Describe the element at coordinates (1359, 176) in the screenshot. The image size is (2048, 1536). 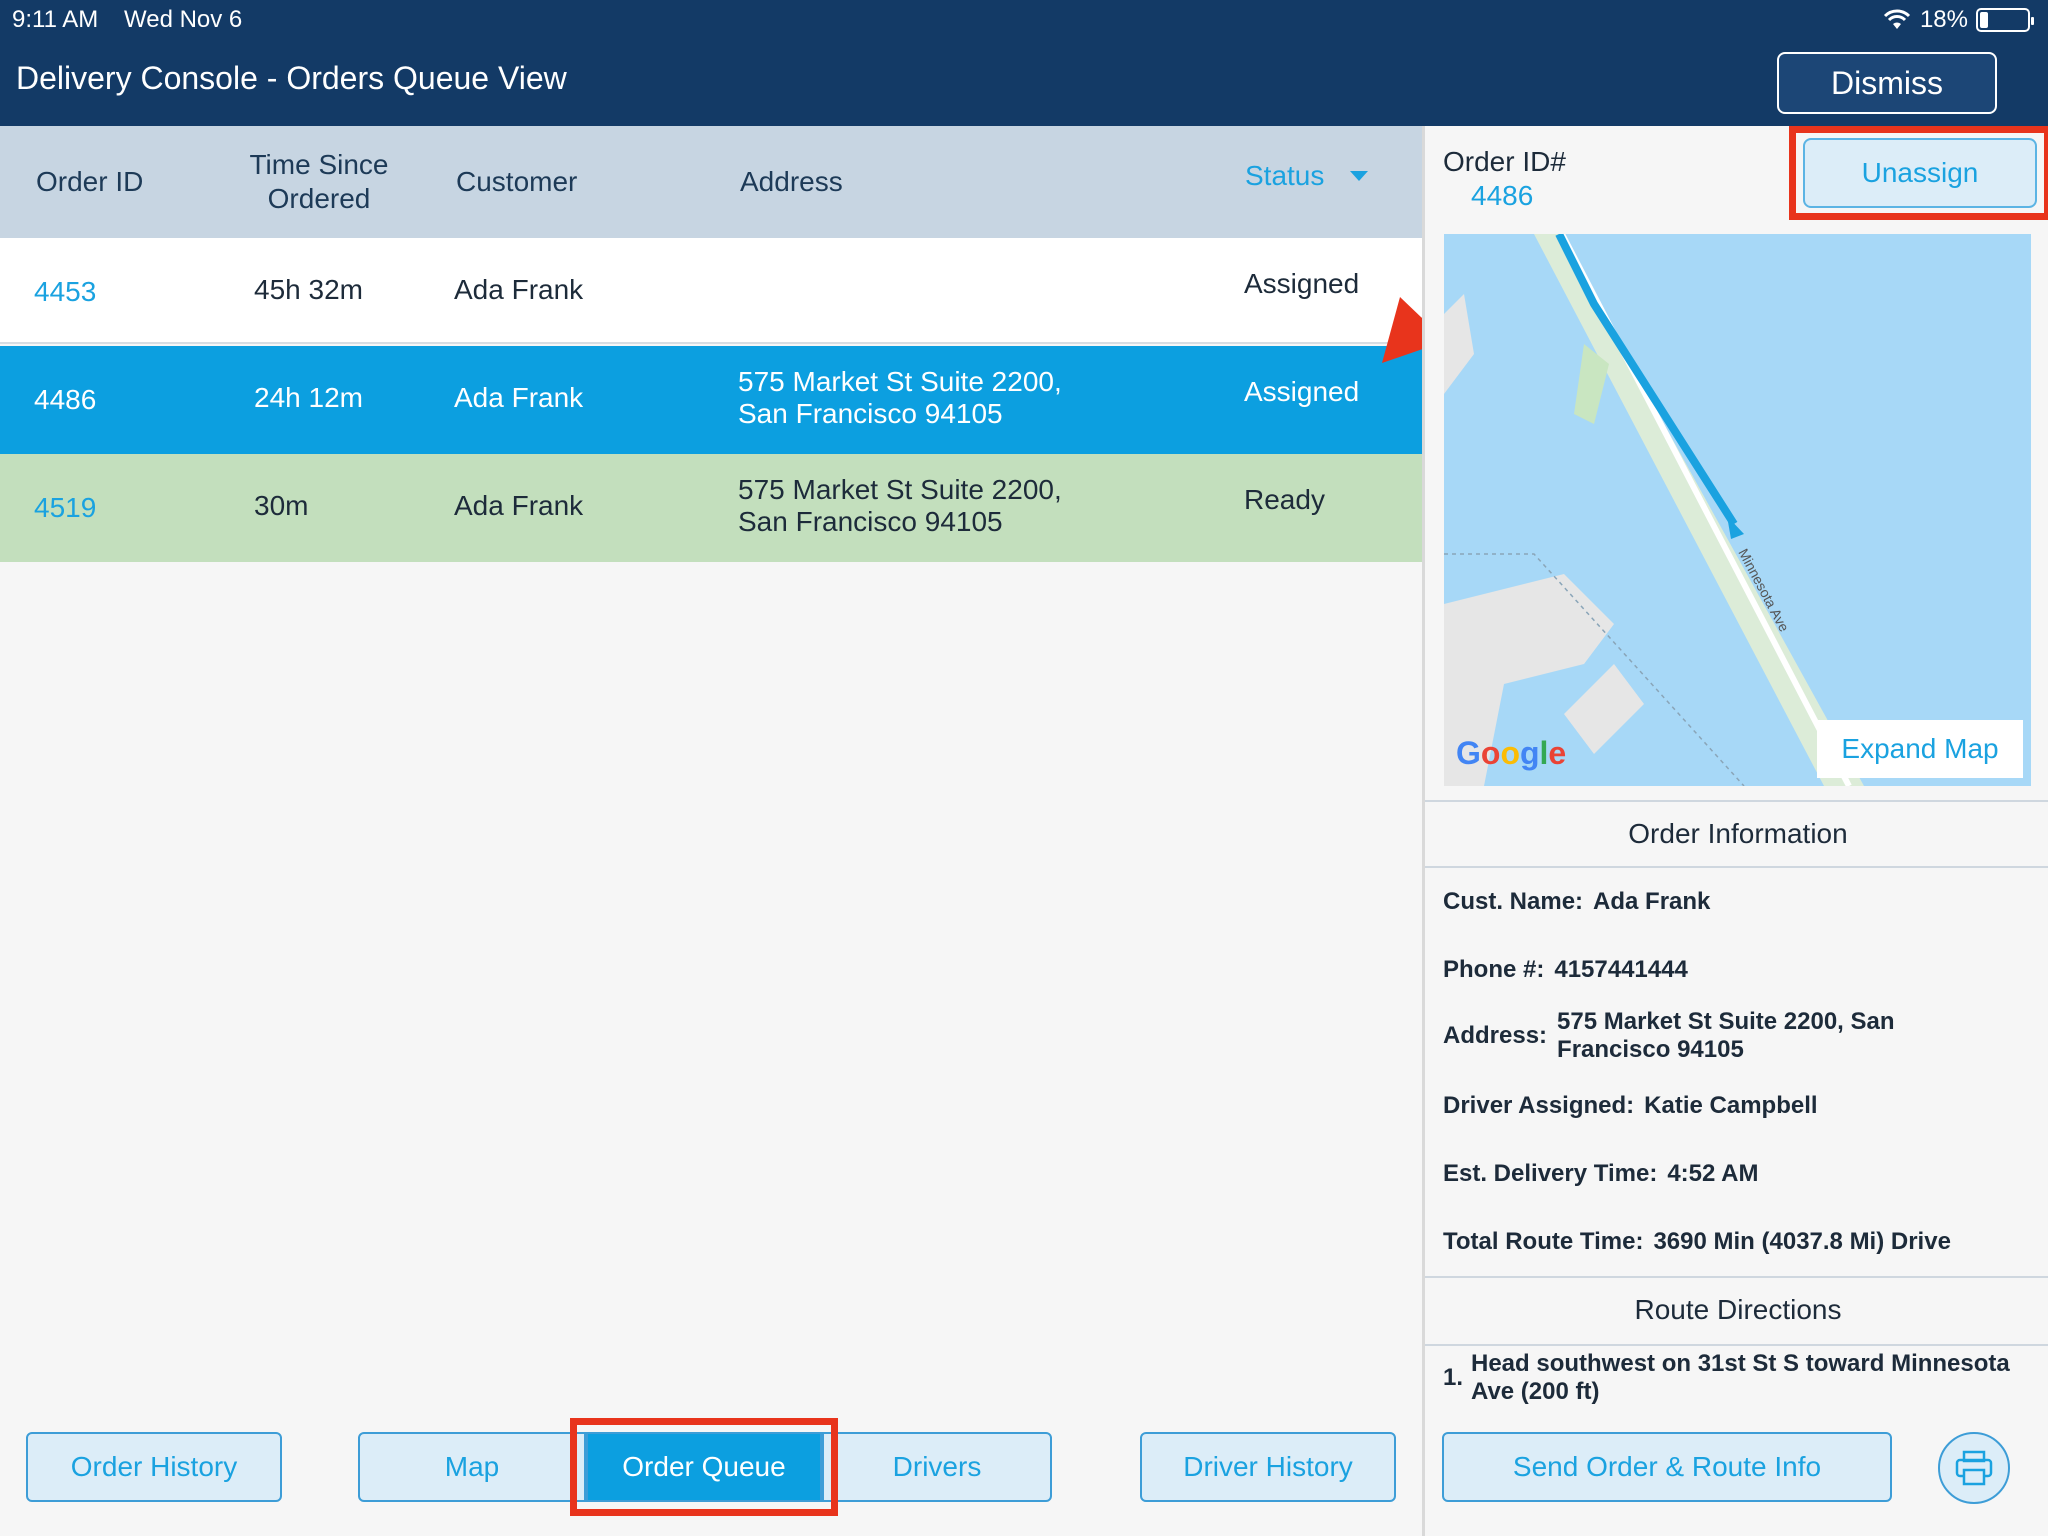
I see `chevron-down-icon` at that location.